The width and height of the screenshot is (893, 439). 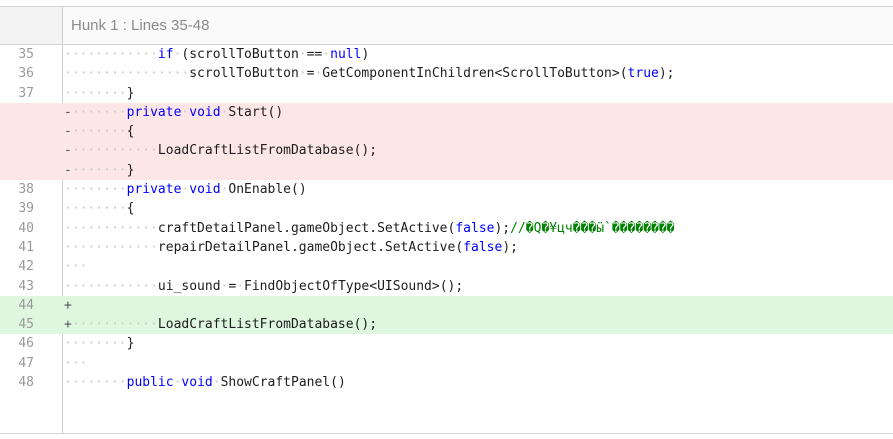 I want to click on whitespace-dots: ················, so click(x=127, y=74).